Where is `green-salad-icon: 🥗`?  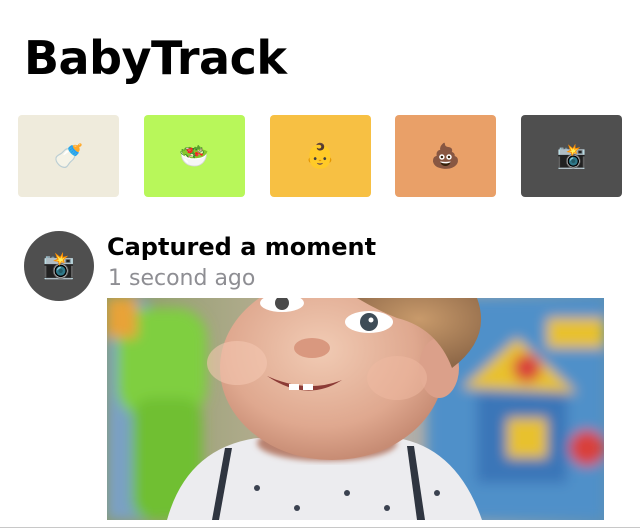
green-salad-icon: 🥗 is located at coordinates (194, 156).